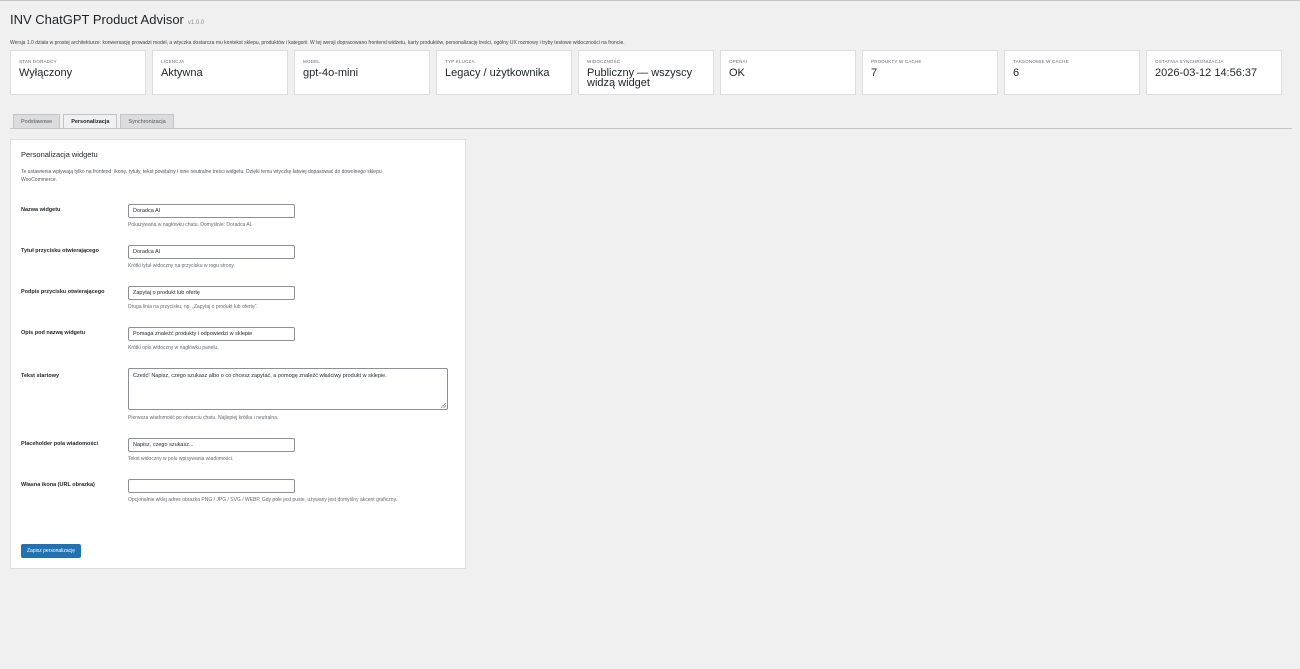  I want to click on card-value: Wyłączony, so click(46, 73).